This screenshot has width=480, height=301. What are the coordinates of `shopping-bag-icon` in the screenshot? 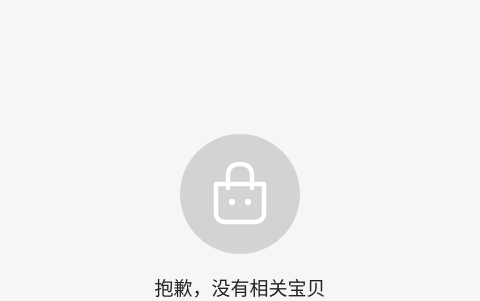 It's located at (240, 193).